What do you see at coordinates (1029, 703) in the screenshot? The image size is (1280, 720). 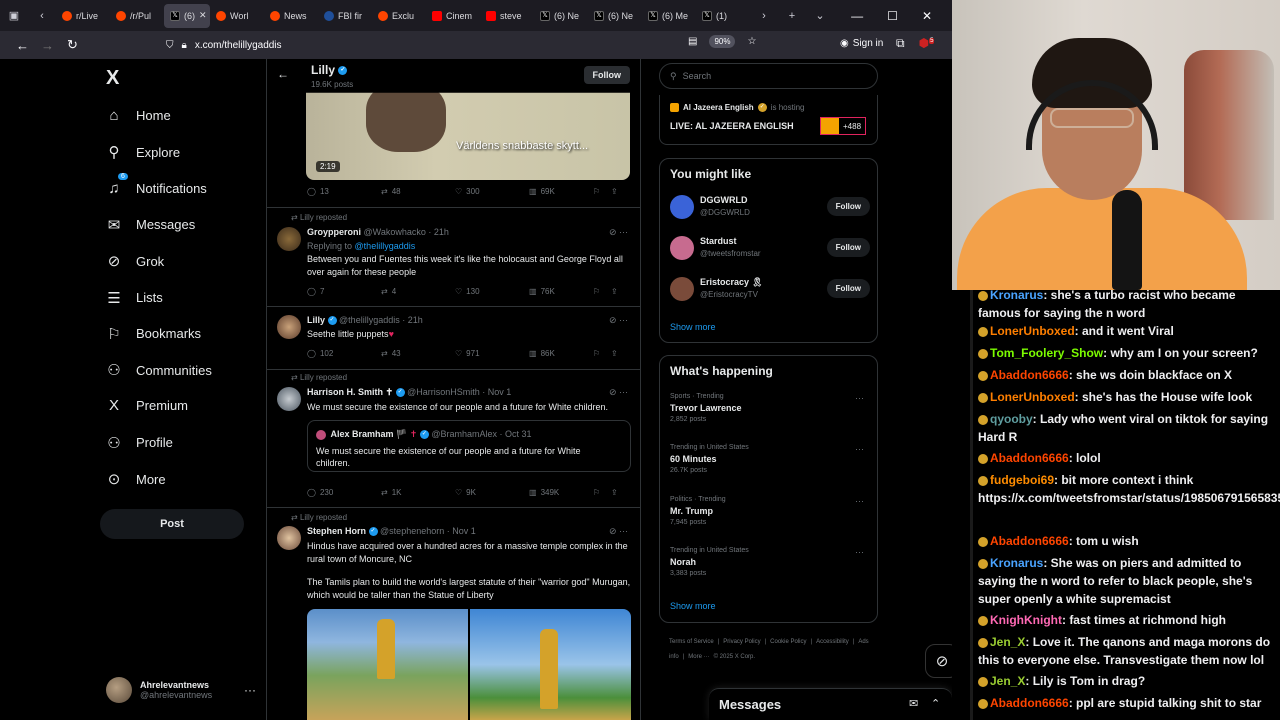 I see `chat-username: Abaddon6666` at bounding box center [1029, 703].